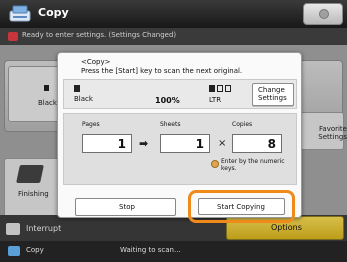 This screenshot has height=262, width=347. I want to click on start-copying-button: Start Copying, so click(241, 206).